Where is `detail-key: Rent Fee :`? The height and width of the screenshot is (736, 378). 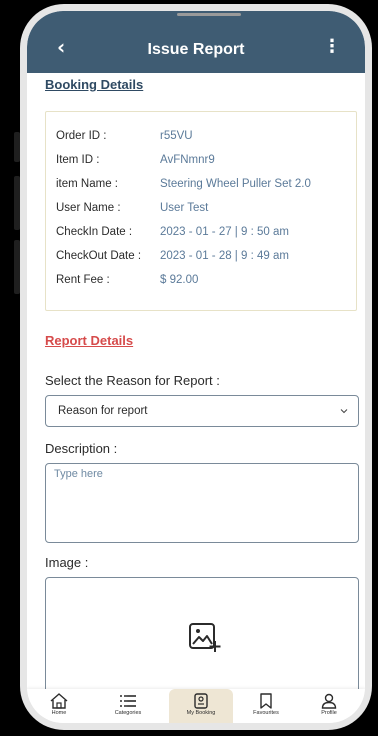
detail-key: Rent Fee : is located at coordinates (83, 280).